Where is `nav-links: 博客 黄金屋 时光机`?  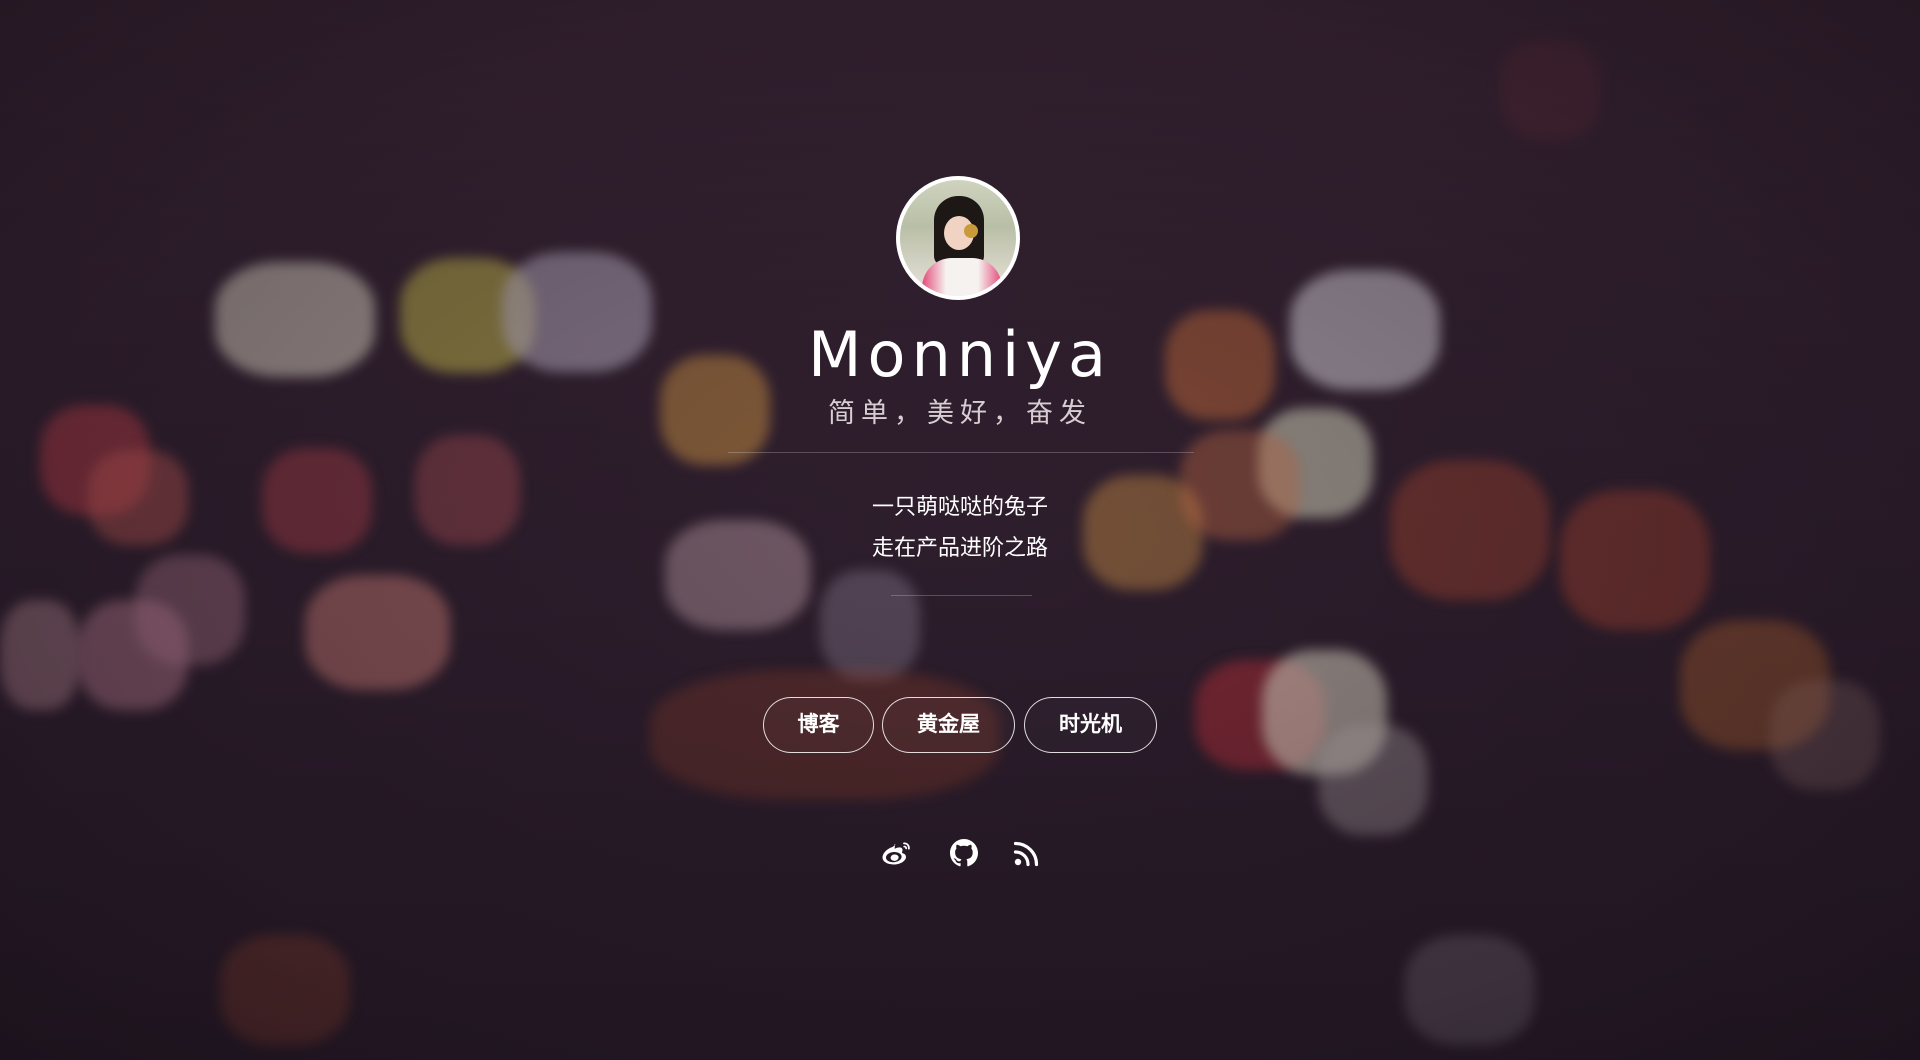 nav-links: 博客 黄金屋 时光机 is located at coordinates (960, 726).